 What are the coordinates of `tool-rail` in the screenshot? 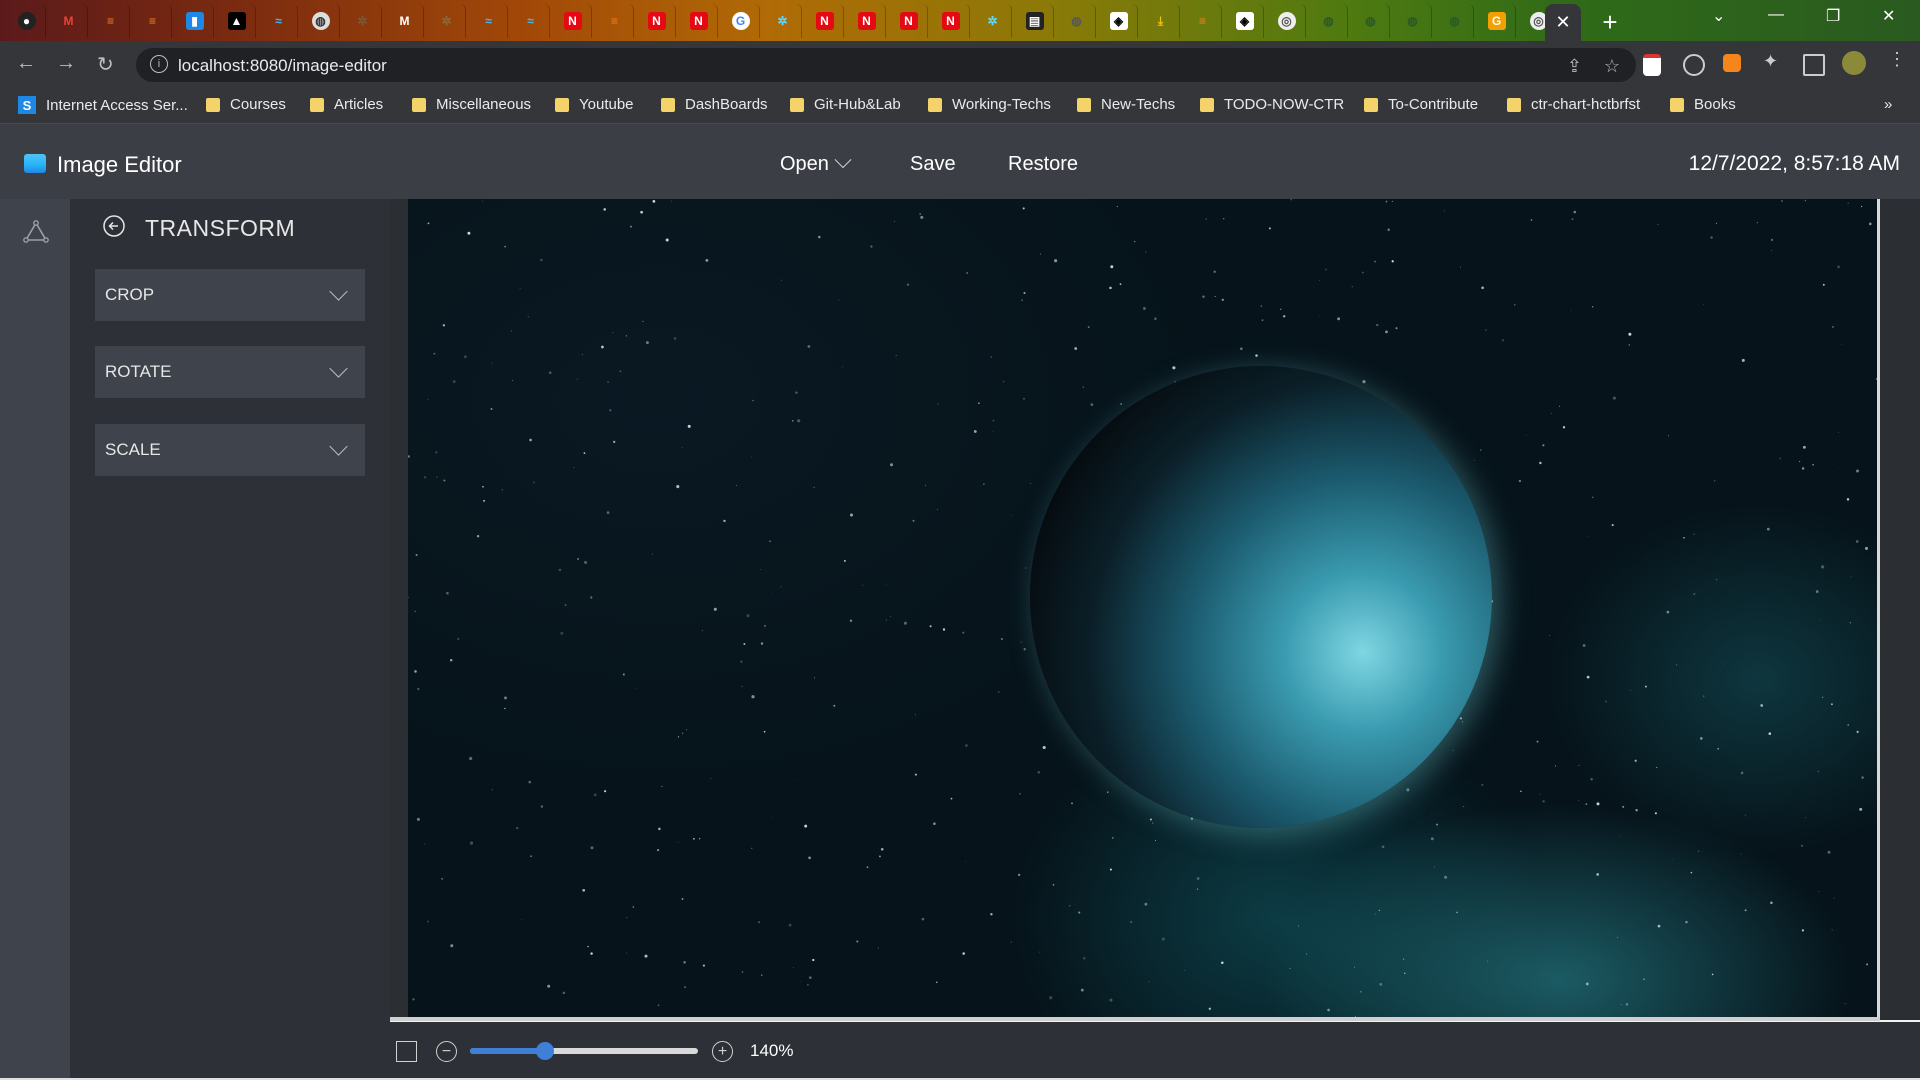 It's located at (35, 639).